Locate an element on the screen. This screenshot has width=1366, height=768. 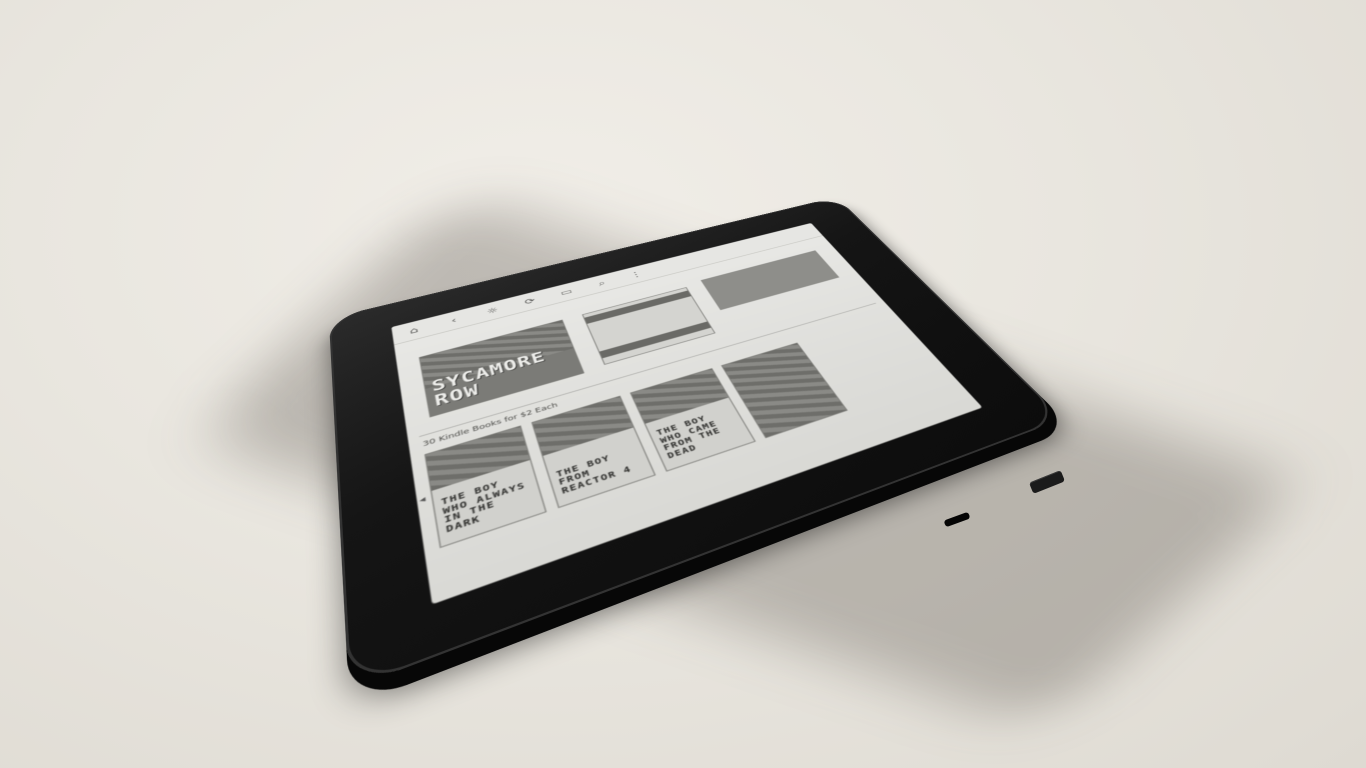
book-cover: THE BOY WHO ALWAYS IN THE DARK is located at coordinates (485, 487).